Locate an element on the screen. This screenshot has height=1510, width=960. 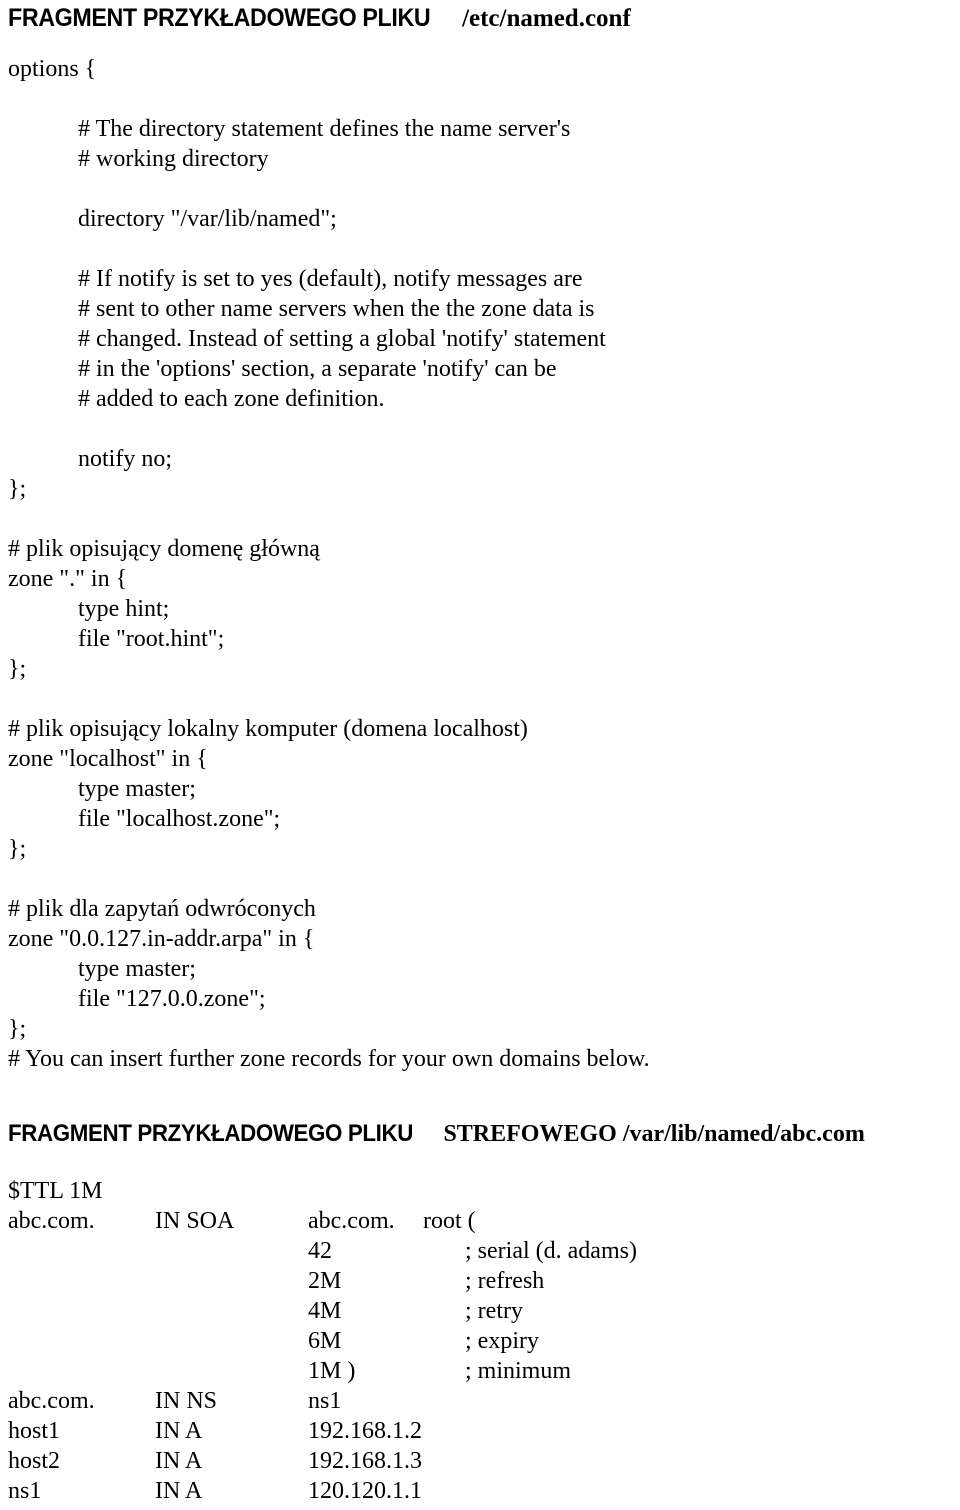
zone-record-extra: root ( is located at coordinates (449, 1221).